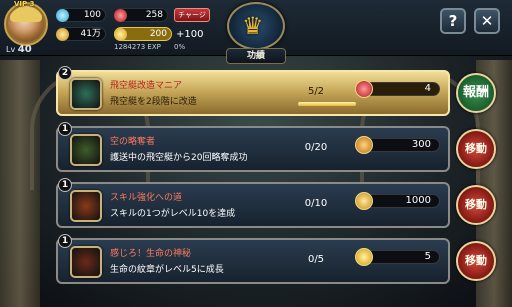  I want to click on rubies-counter: 258, so click(141, 15).